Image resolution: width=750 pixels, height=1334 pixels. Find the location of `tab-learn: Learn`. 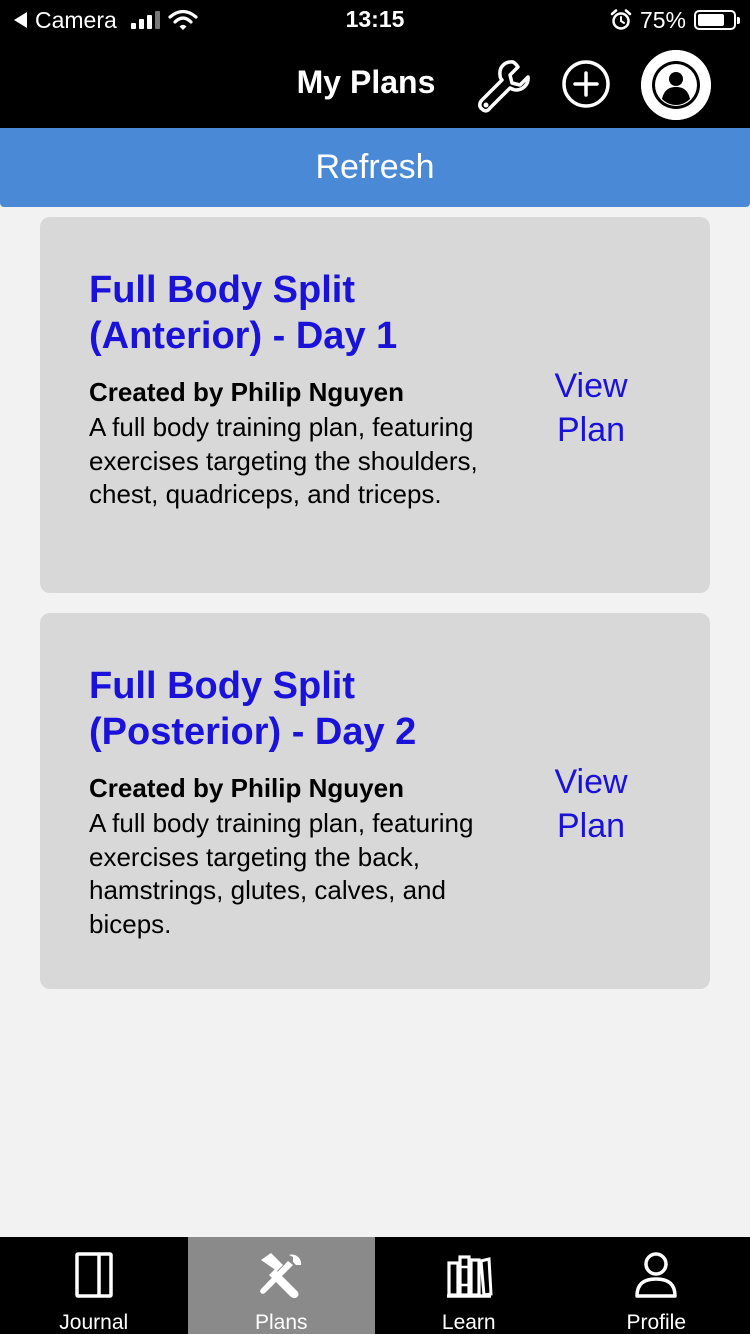

tab-learn: Learn is located at coordinates (469, 1285).